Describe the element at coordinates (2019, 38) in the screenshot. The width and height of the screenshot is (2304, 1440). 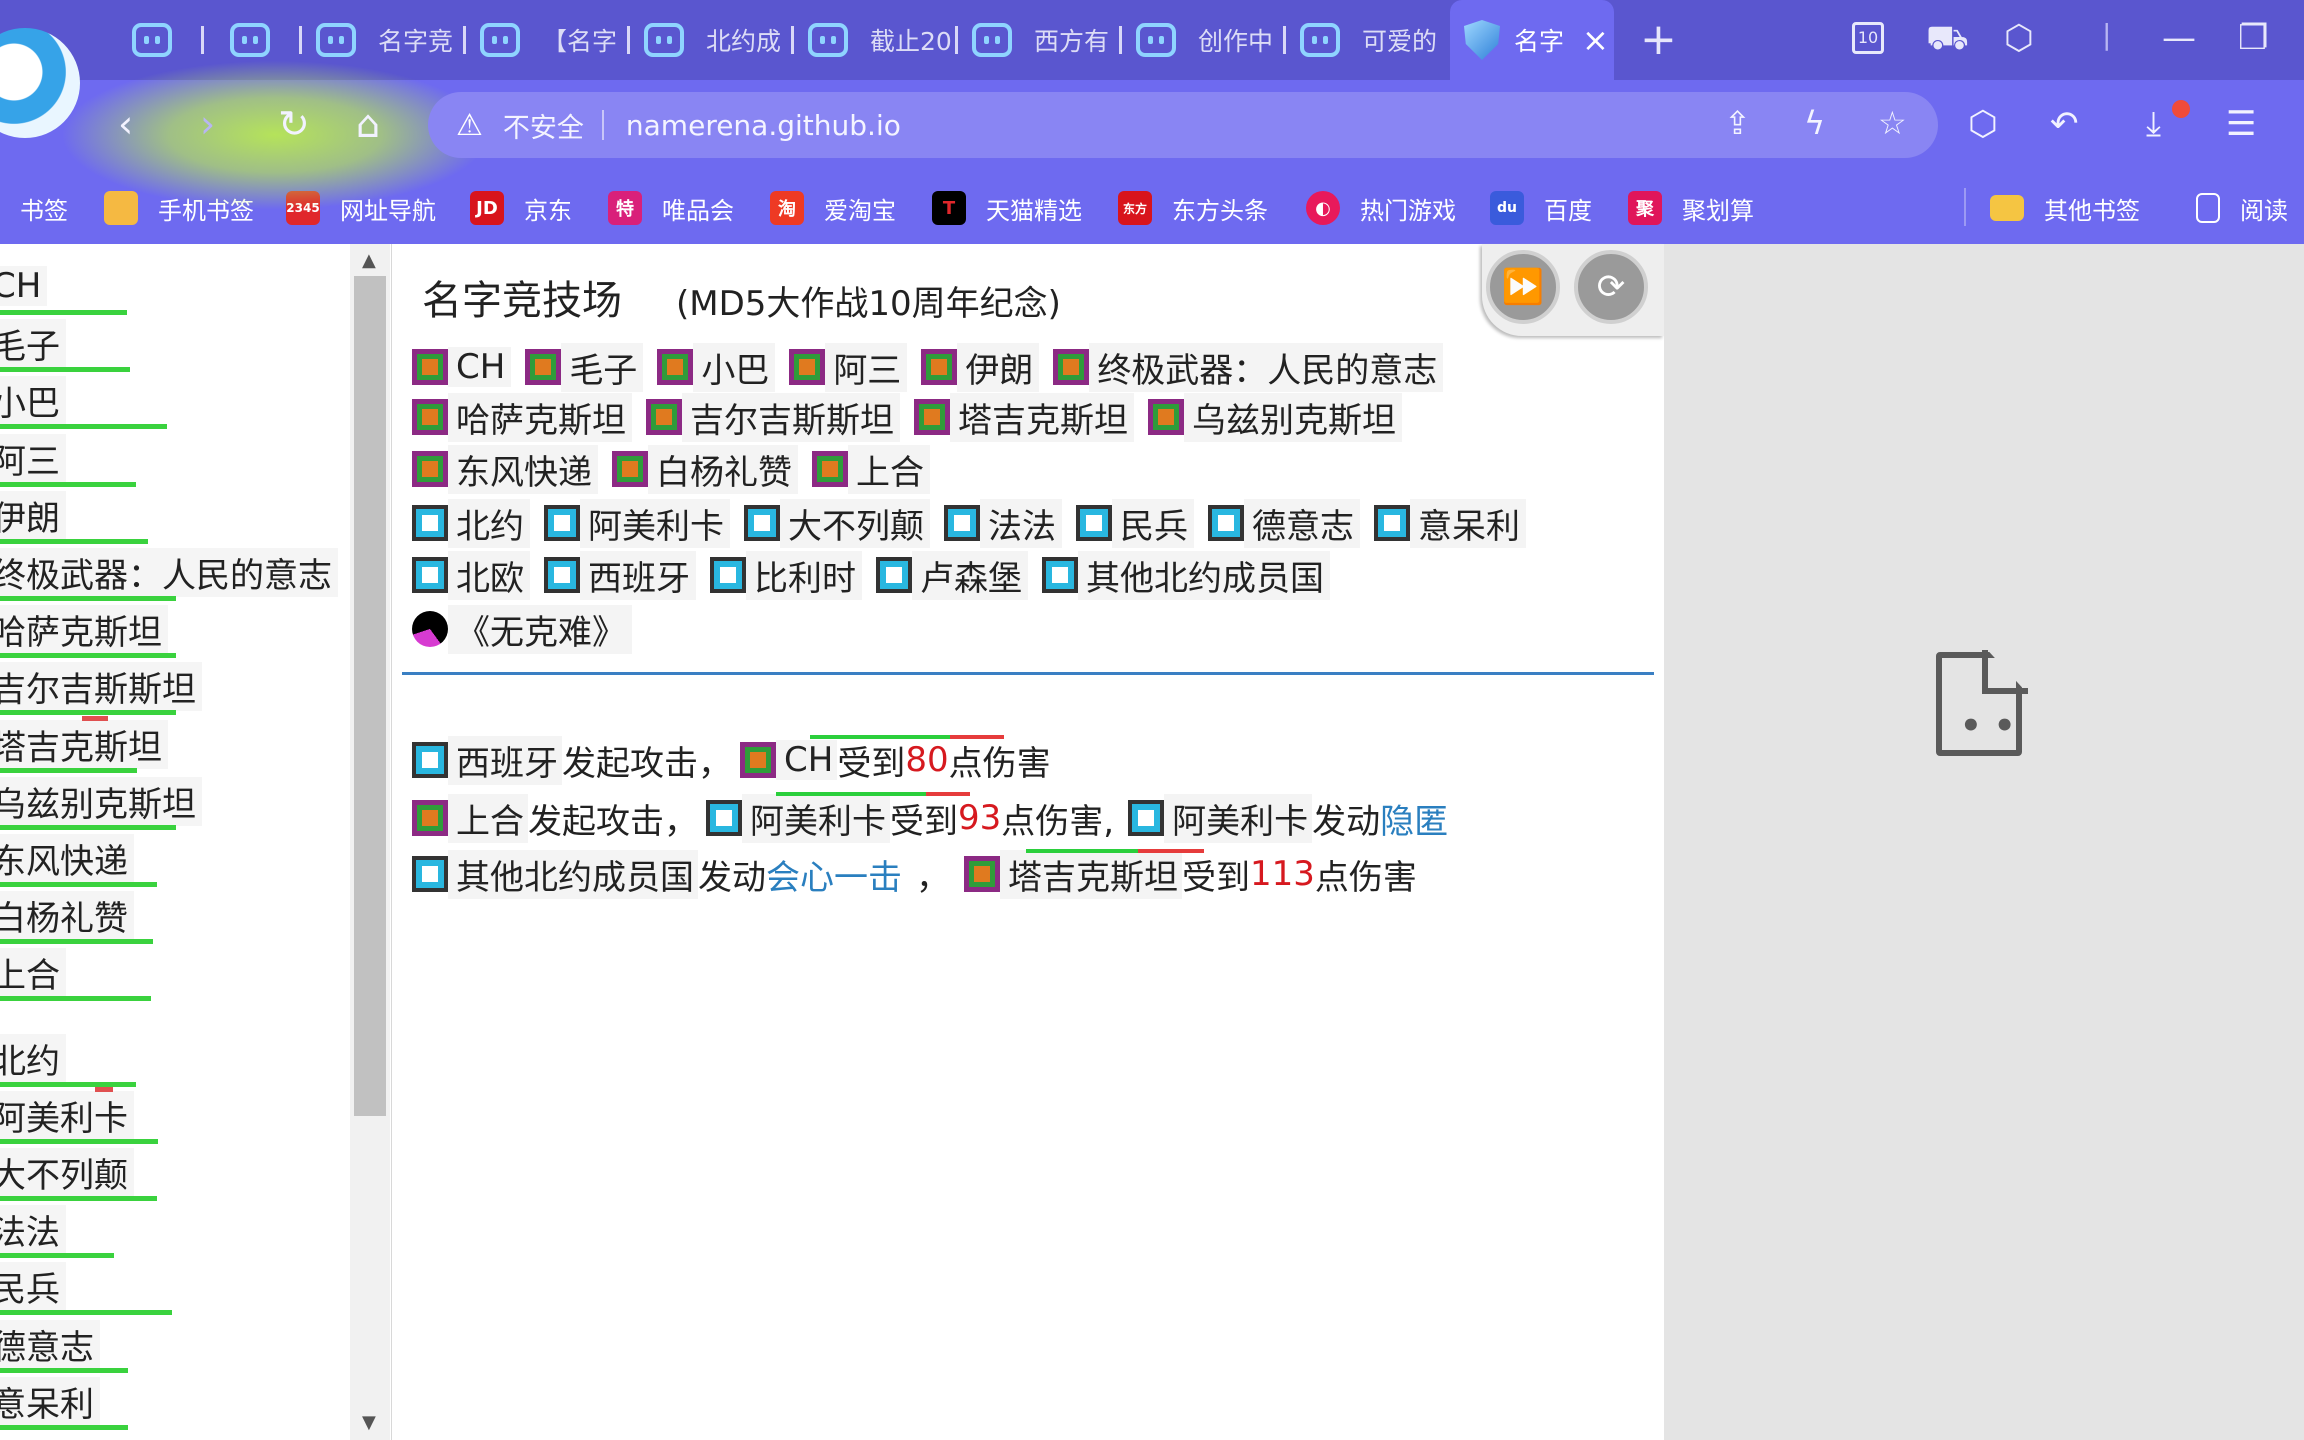
I see `shirt-icon: ⬡` at that location.